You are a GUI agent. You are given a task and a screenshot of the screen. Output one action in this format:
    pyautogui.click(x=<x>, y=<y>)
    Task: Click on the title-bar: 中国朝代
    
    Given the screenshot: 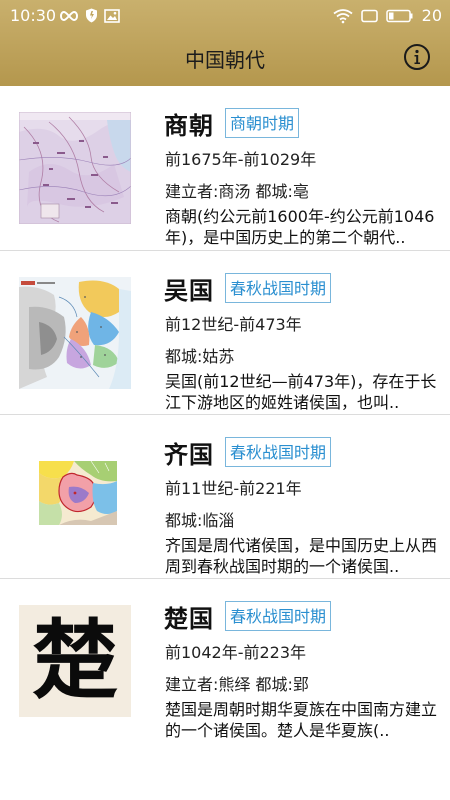 What is the action you would take?
    pyautogui.click(x=225, y=59)
    